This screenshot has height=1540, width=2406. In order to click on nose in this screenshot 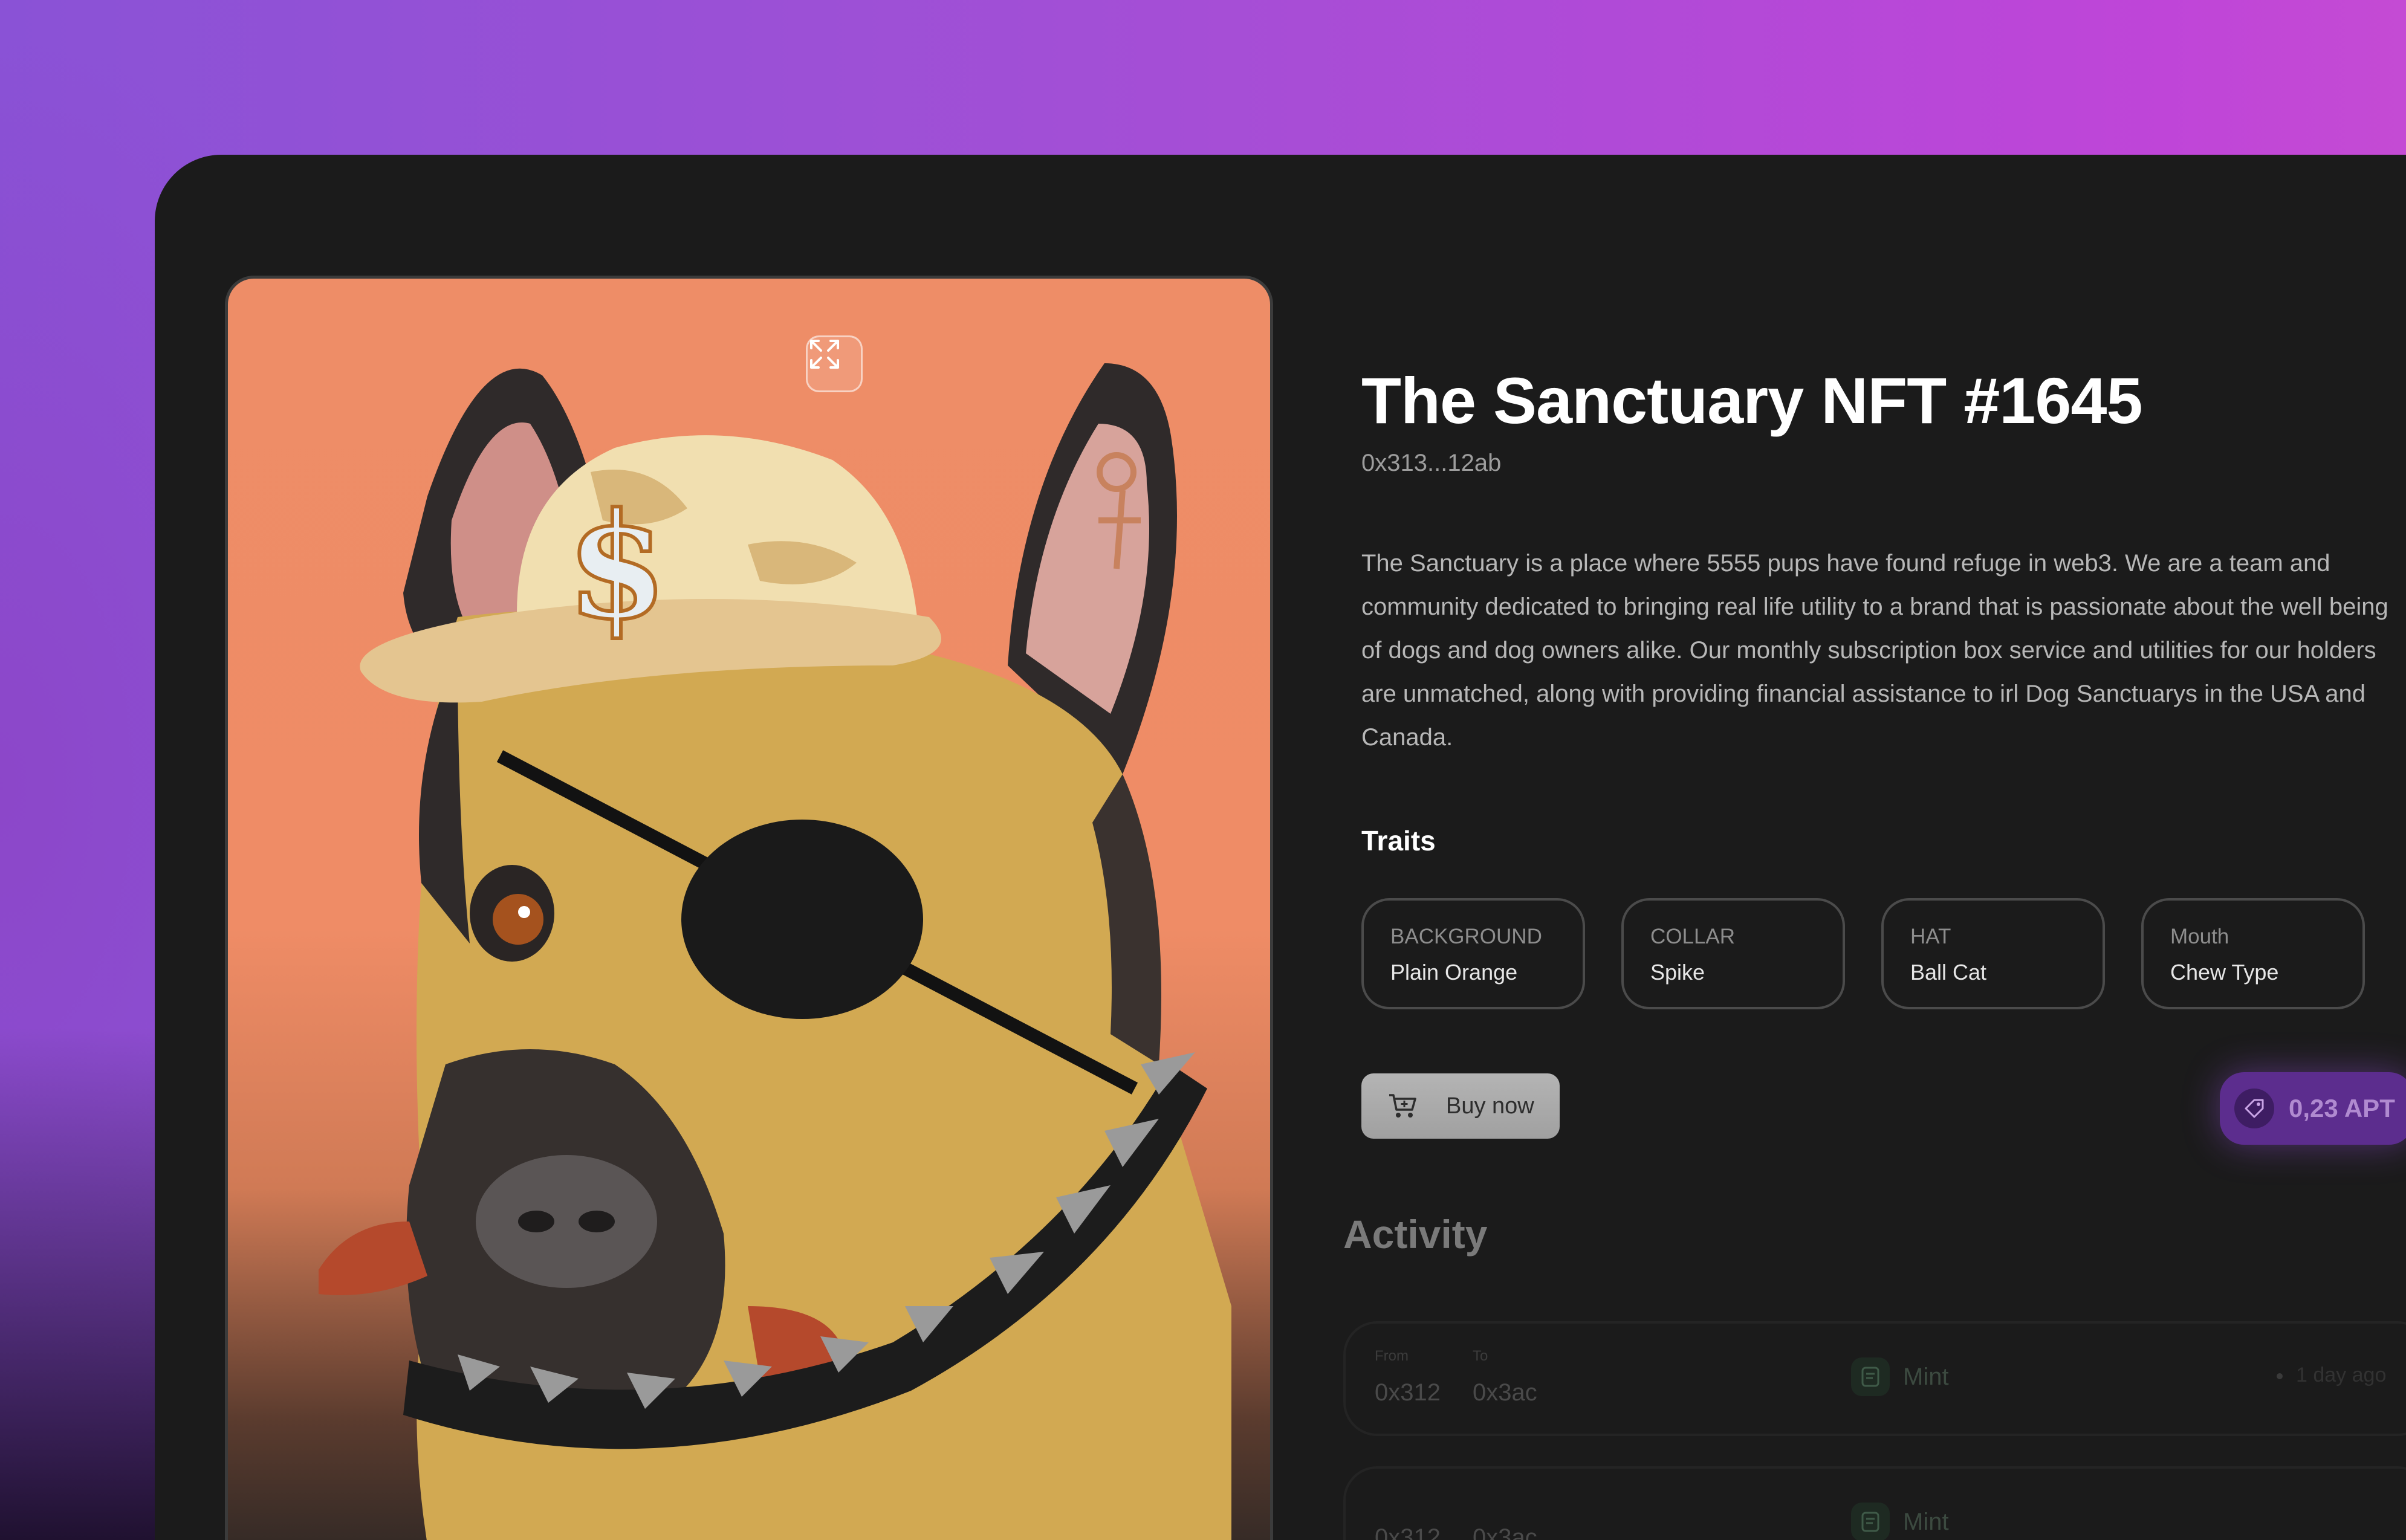, I will do `click(566, 1221)`.